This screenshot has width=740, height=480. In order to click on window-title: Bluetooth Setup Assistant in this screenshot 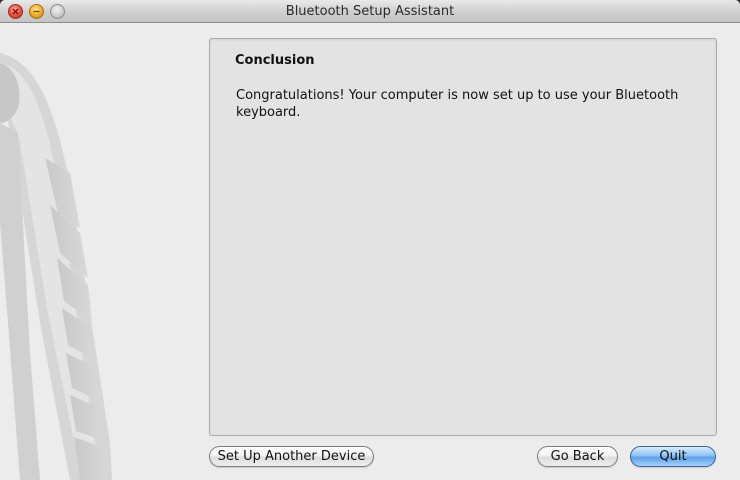, I will do `click(370, 11)`.